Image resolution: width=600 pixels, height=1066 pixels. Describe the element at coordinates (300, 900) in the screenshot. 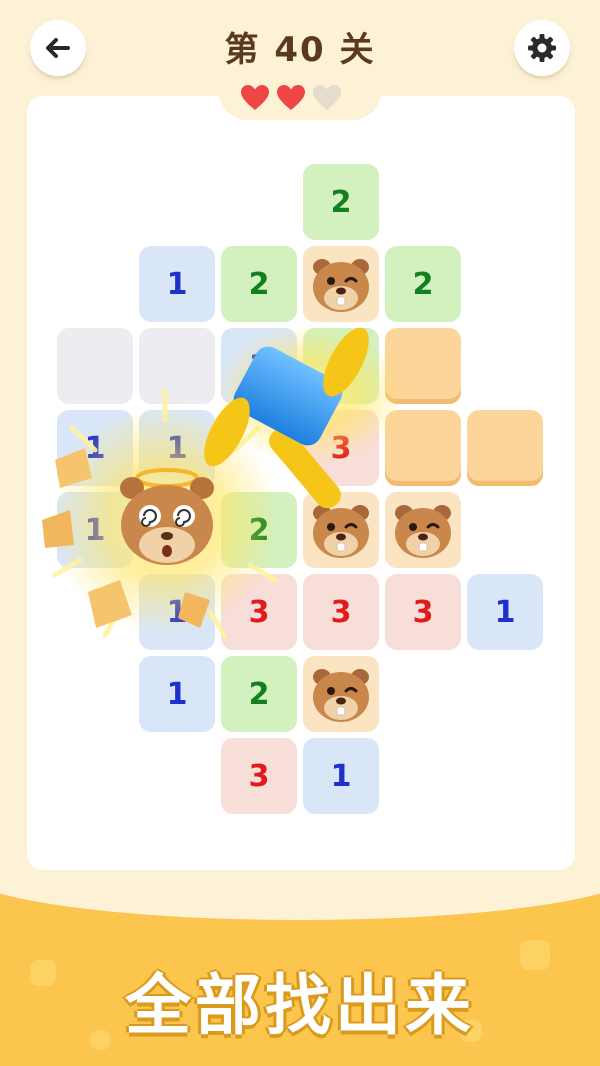

I see `footer-wave` at that location.